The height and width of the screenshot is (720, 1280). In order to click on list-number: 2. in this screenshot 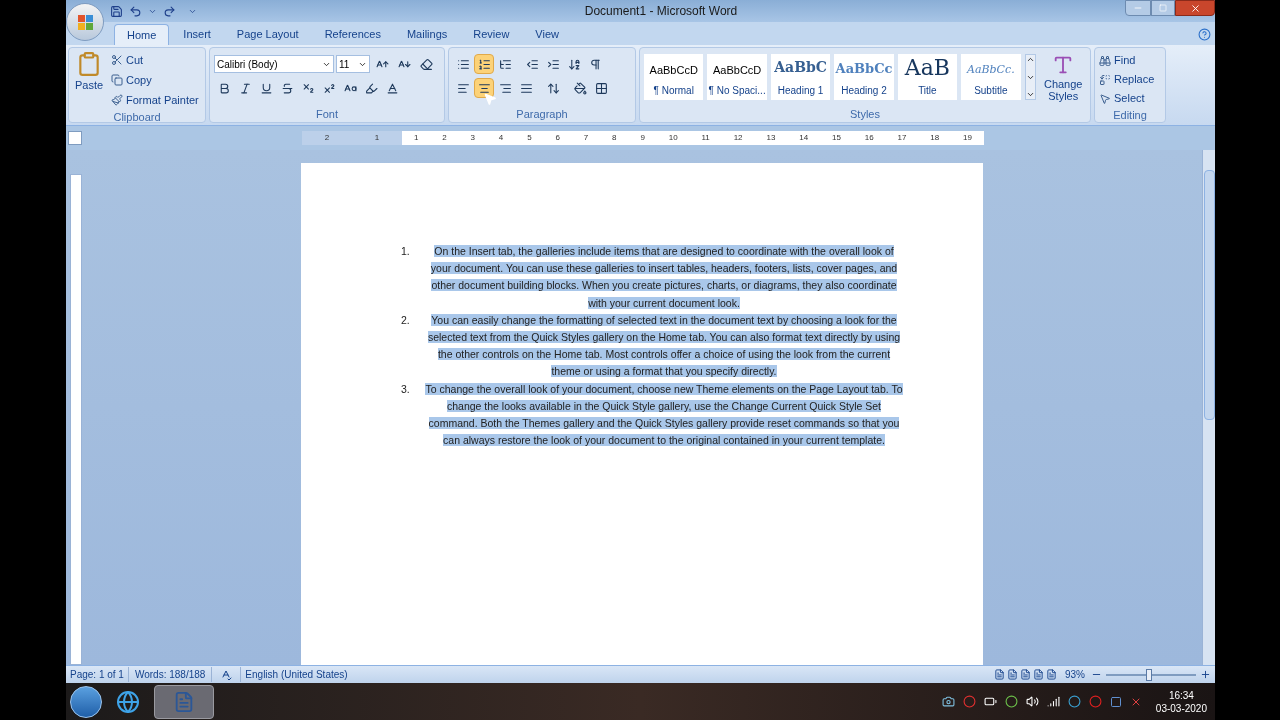, I will do `click(406, 320)`.